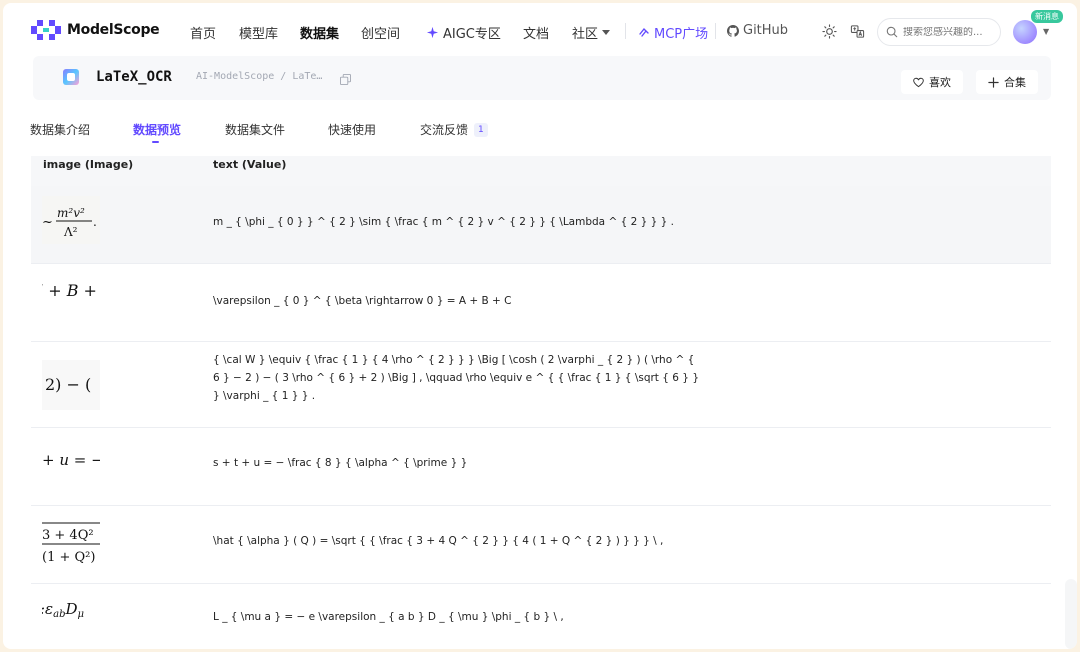 The image size is (1080, 652). Describe the element at coordinates (644, 32) in the screenshot. I see `mcp-icon` at that location.